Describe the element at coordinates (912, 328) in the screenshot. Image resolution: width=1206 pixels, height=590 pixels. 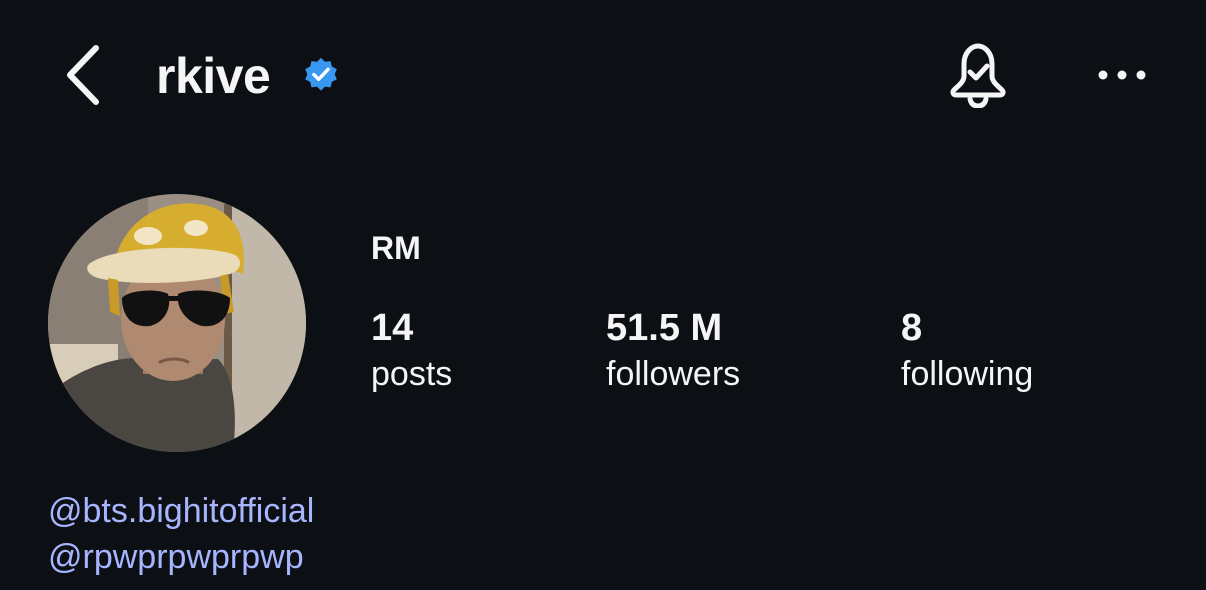
I see `stat-value: 8` at that location.